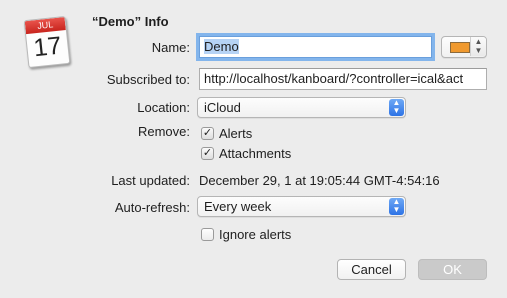  Describe the element at coordinates (152, 207) in the screenshot. I see `autorefresh-label: Auto-refresh:` at that location.